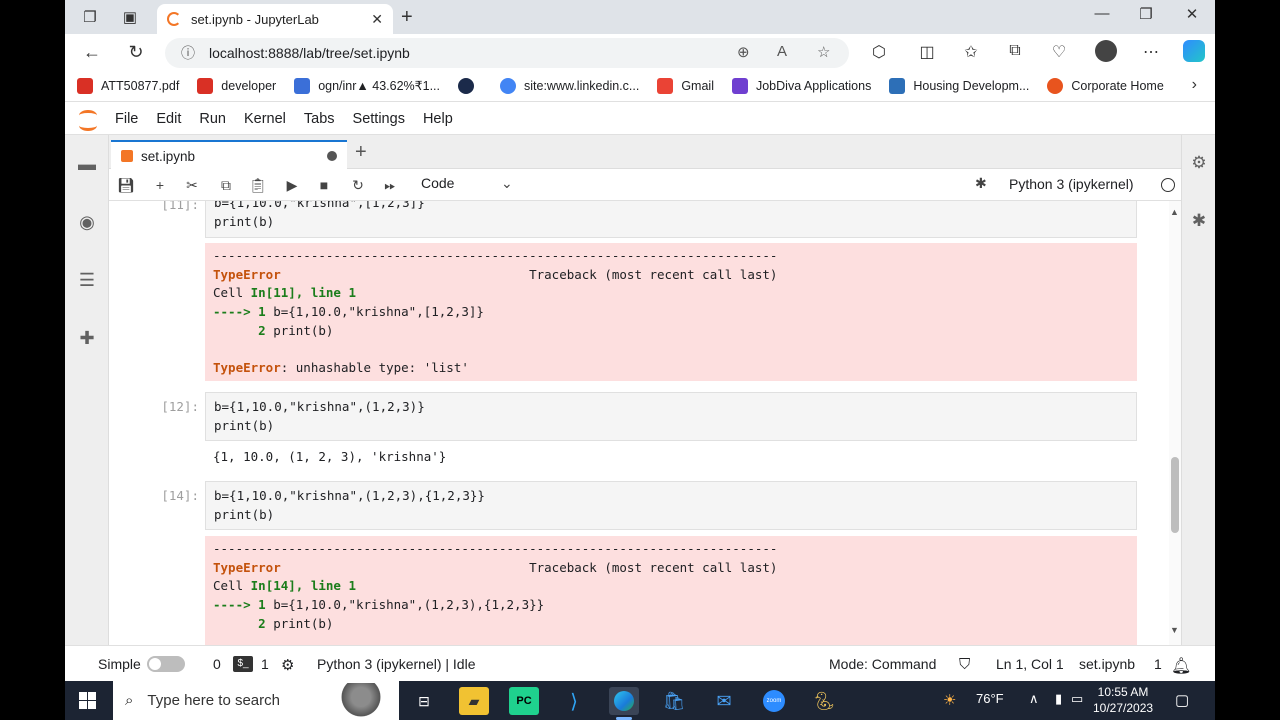 The image size is (1280, 720). I want to click on bookmark-item: ATT50877.pdf, so click(128, 85).